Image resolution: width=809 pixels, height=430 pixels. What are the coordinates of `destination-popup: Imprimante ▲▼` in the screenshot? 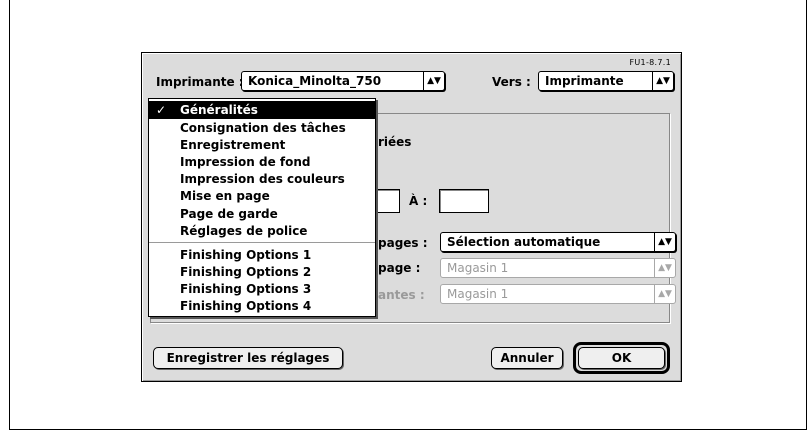 It's located at (606, 81).